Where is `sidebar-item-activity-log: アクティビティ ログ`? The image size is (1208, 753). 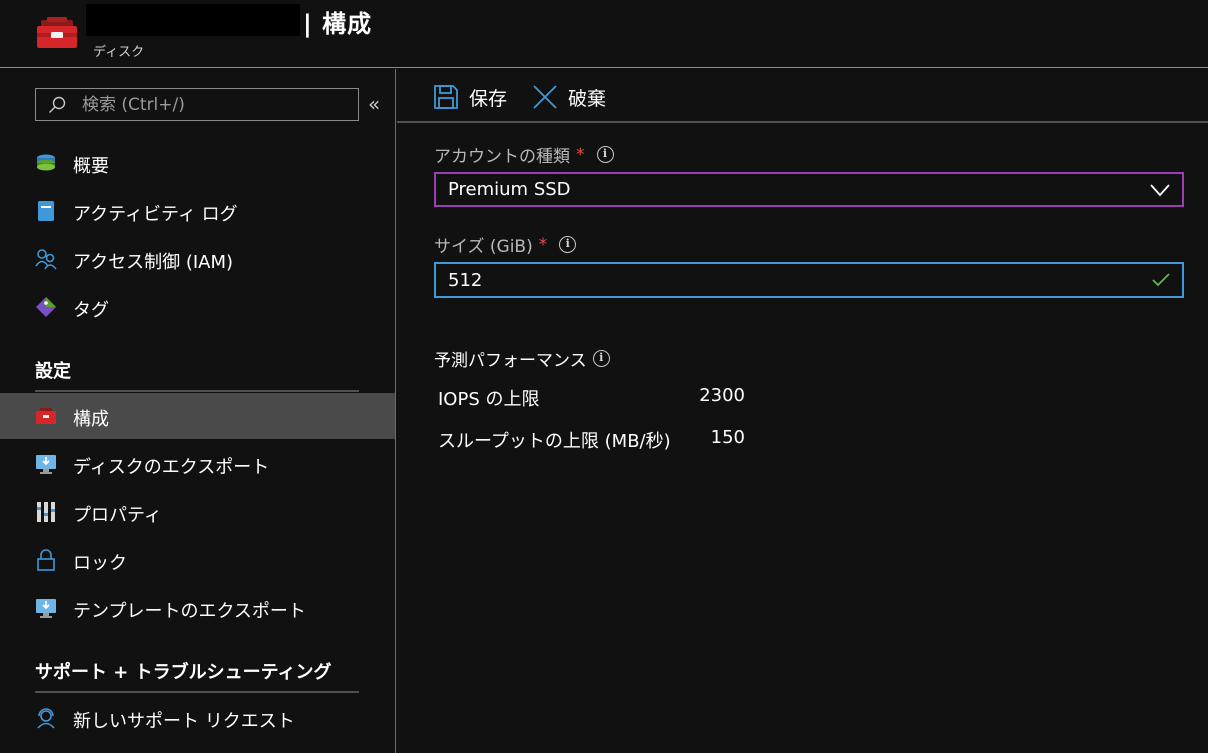 sidebar-item-activity-log: アクティビティ ログ is located at coordinates (197, 211).